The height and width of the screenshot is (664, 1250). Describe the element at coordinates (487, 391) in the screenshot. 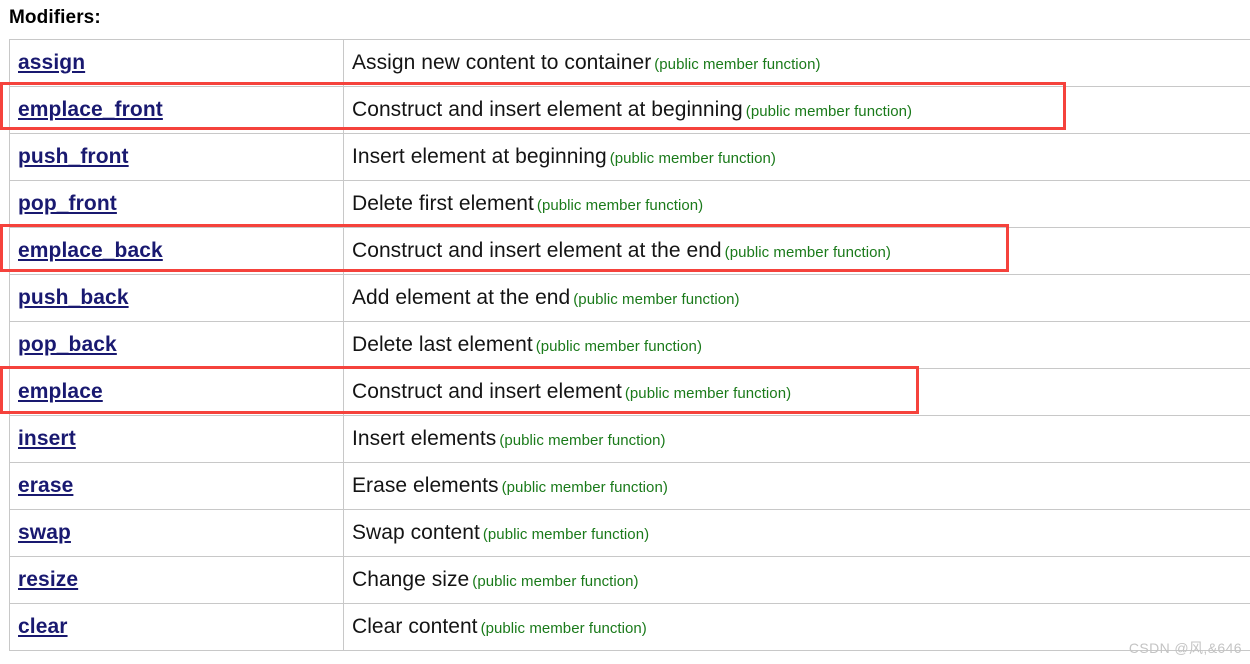

I see `member-description-text: Construct and insert element` at that location.